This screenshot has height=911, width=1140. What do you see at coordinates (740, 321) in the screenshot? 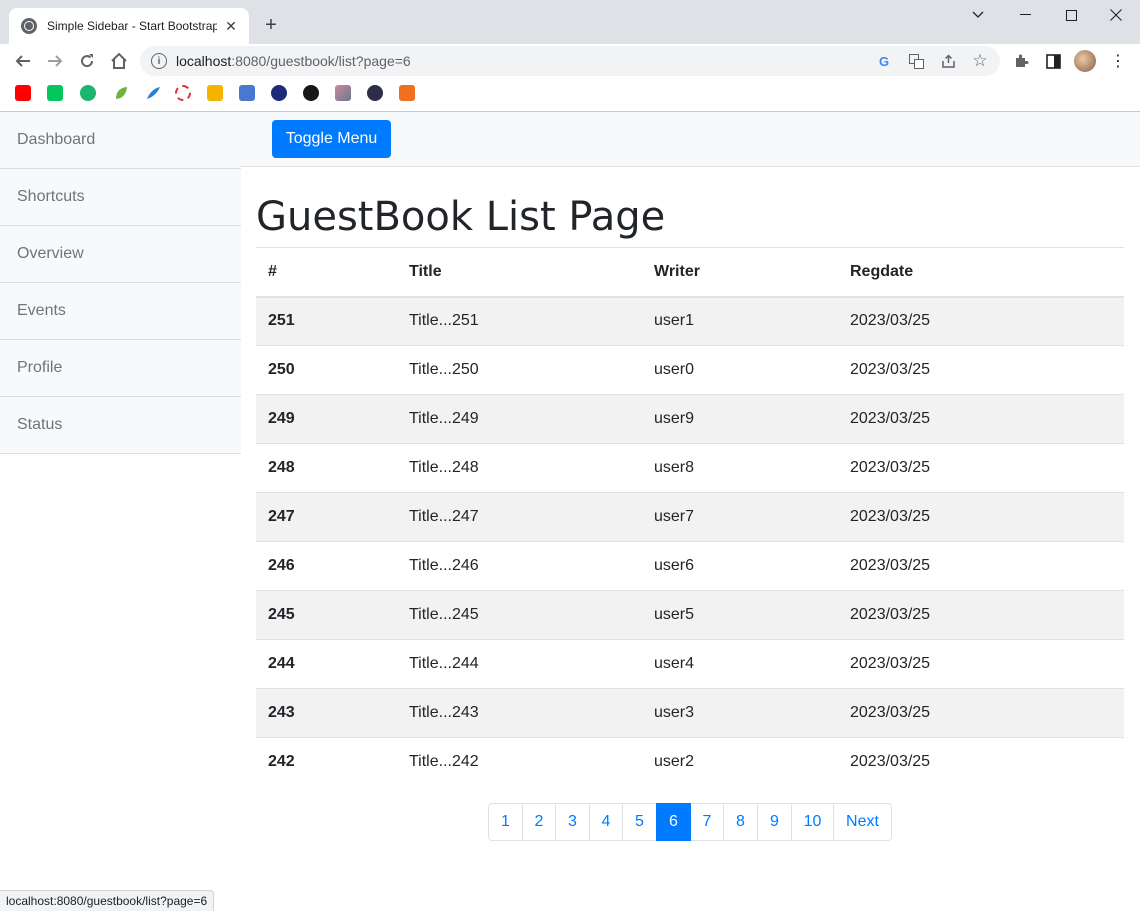
I see `row-writer: user1` at bounding box center [740, 321].